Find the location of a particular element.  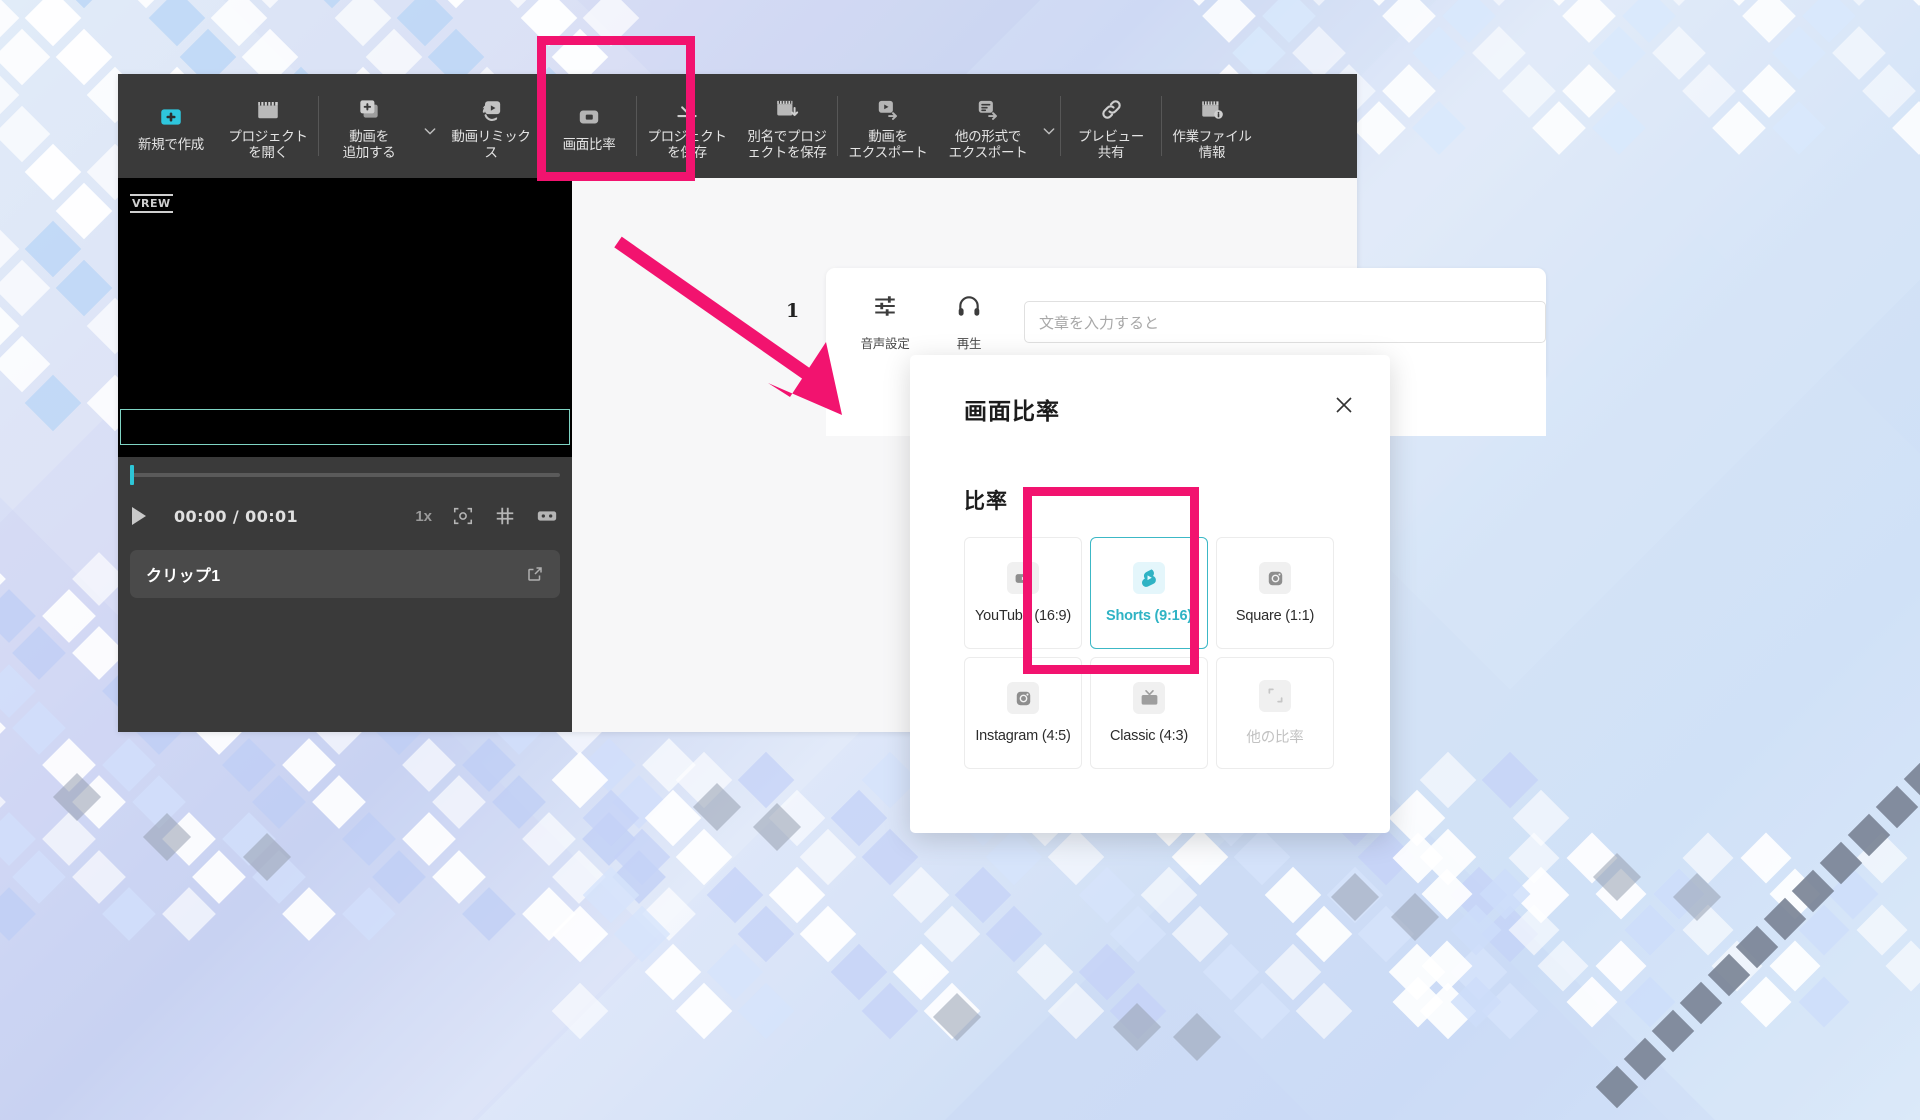

seek-bar is located at coordinates (345, 475).